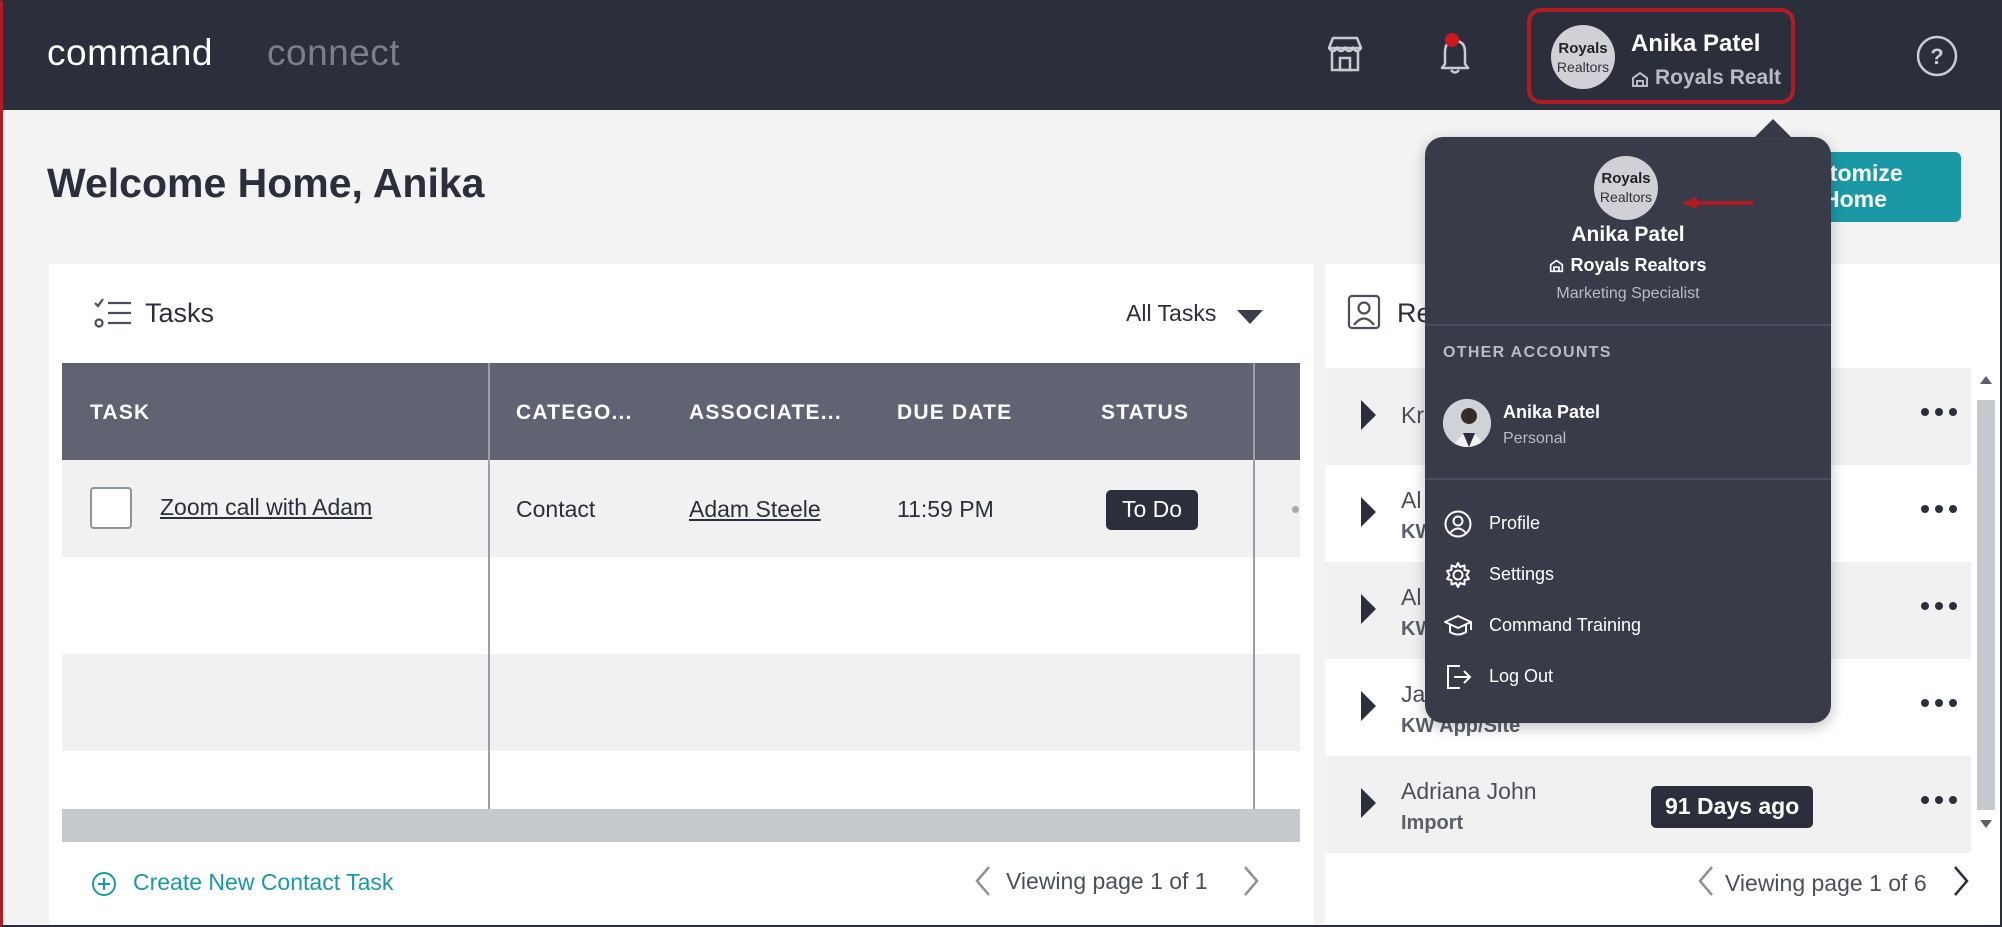  What do you see at coordinates (1295, 509) in the screenshot?
I see `row-menu-dot` at bounding box center [1295, 509].